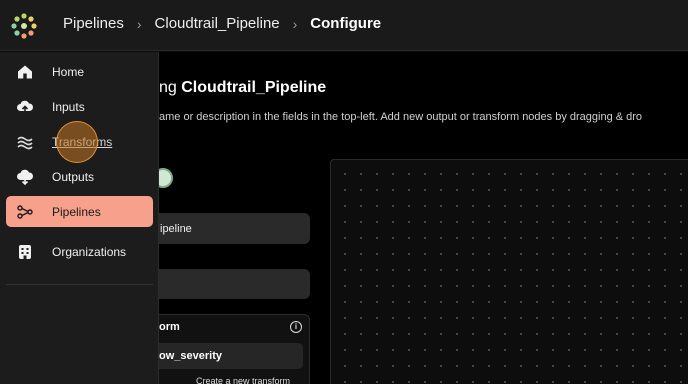 The image size is (688, 384). What do you see at coordinates (25, 177) in the screenshot?
I see `cloud-download-icon` at bounding box center [25, 177].